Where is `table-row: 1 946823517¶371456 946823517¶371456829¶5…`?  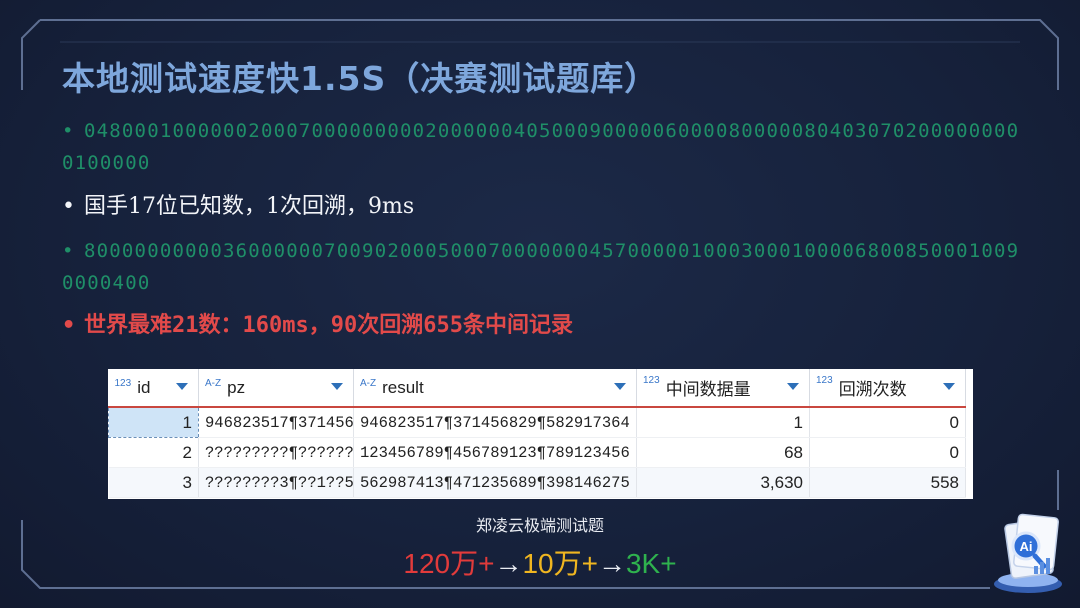
table-row: 1 946823517¶371456 946823517¶371456829¶5… is located at coordinates (537, 422).